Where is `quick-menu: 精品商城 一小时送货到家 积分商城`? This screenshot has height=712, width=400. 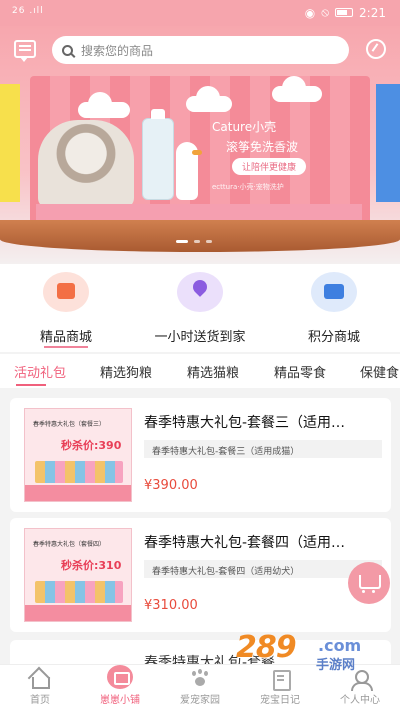 quick-menu: 精品商城 一小时送货到家 积分商城 is located at coordinates (200, 308).